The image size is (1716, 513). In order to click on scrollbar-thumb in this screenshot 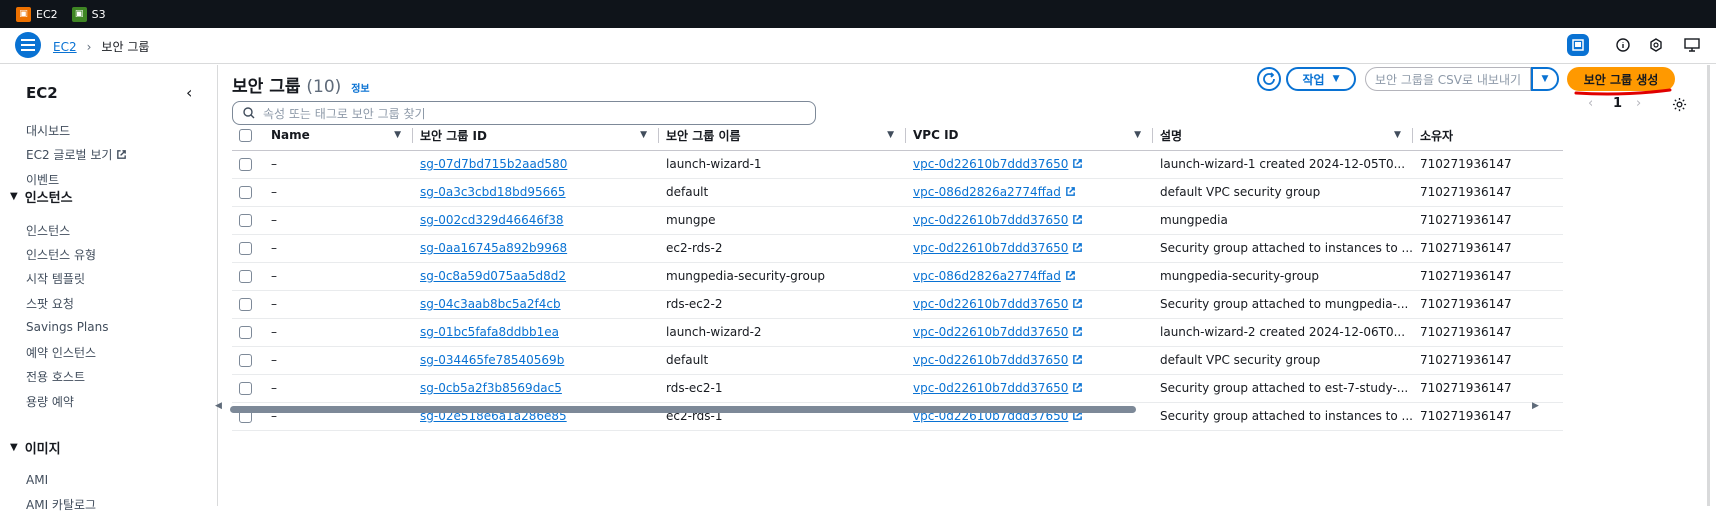, I will do `click(683, 409)`.